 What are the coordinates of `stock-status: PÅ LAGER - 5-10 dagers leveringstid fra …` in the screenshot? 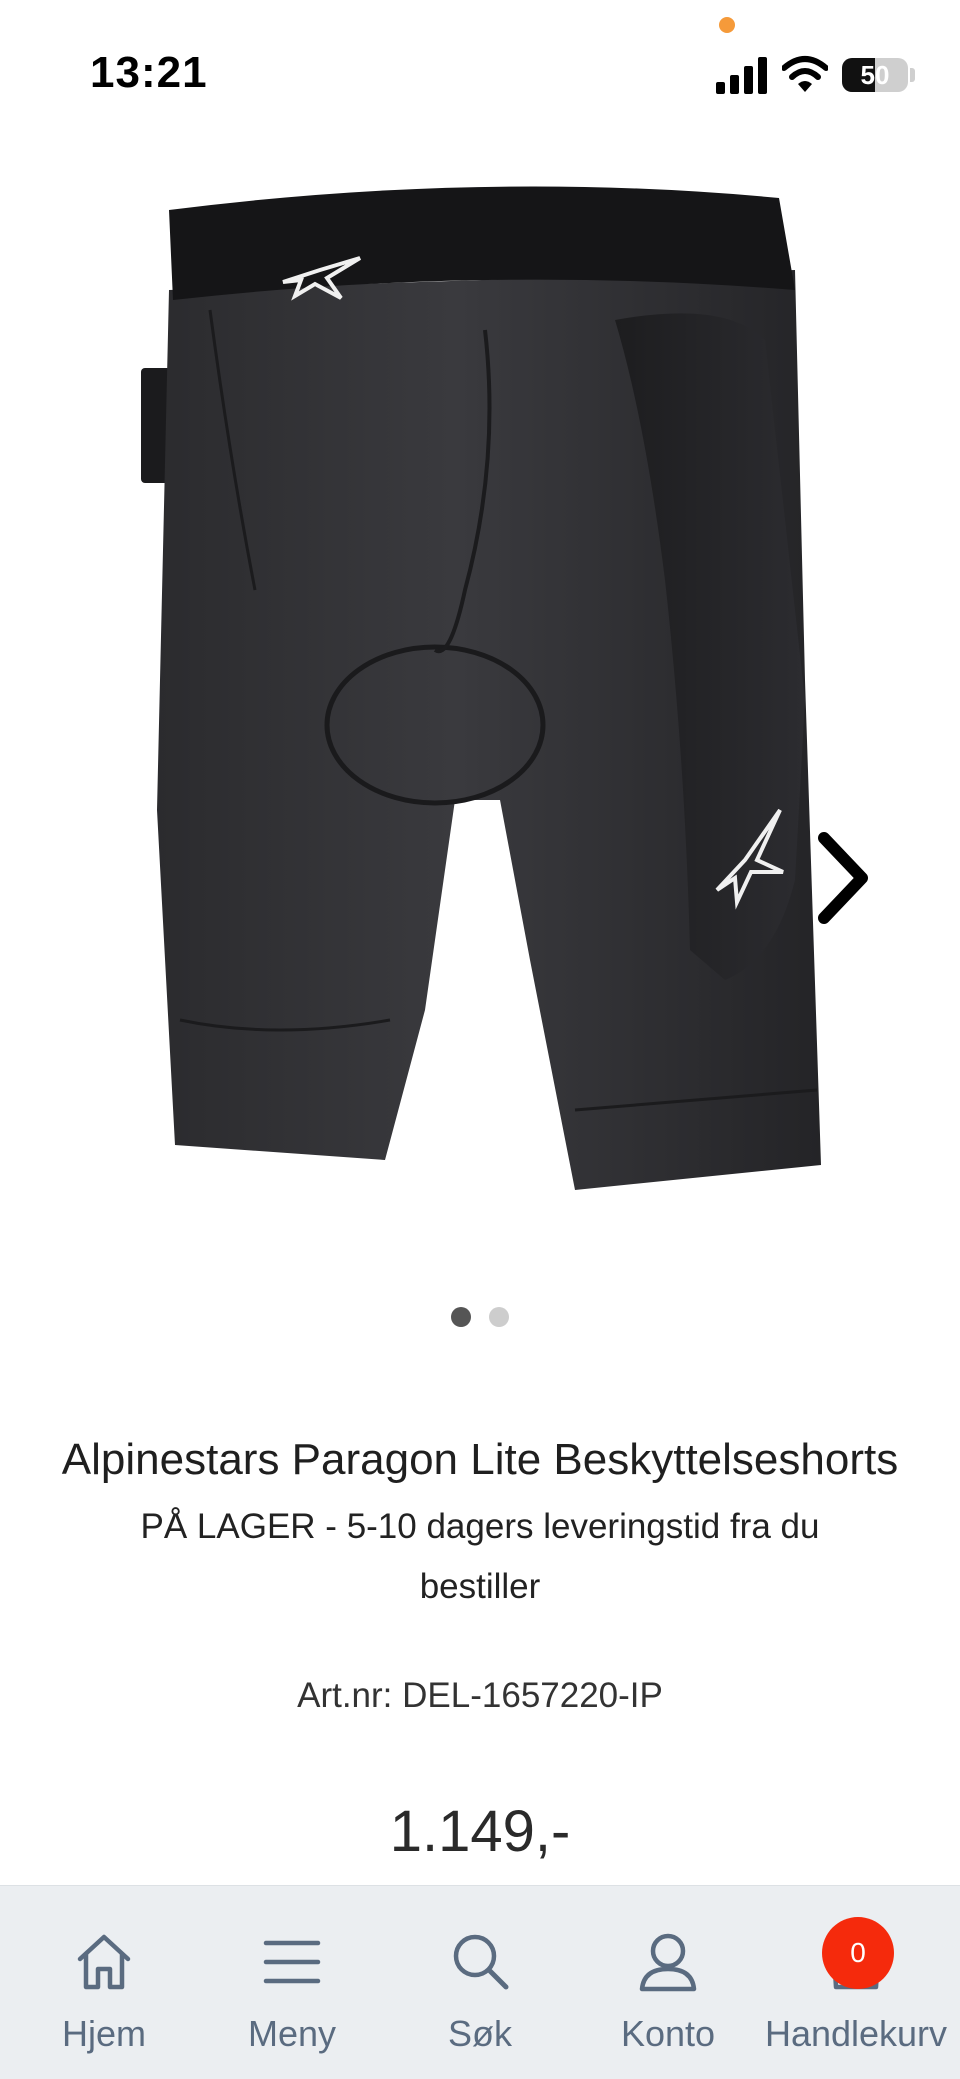 It's located at (480, 1556).